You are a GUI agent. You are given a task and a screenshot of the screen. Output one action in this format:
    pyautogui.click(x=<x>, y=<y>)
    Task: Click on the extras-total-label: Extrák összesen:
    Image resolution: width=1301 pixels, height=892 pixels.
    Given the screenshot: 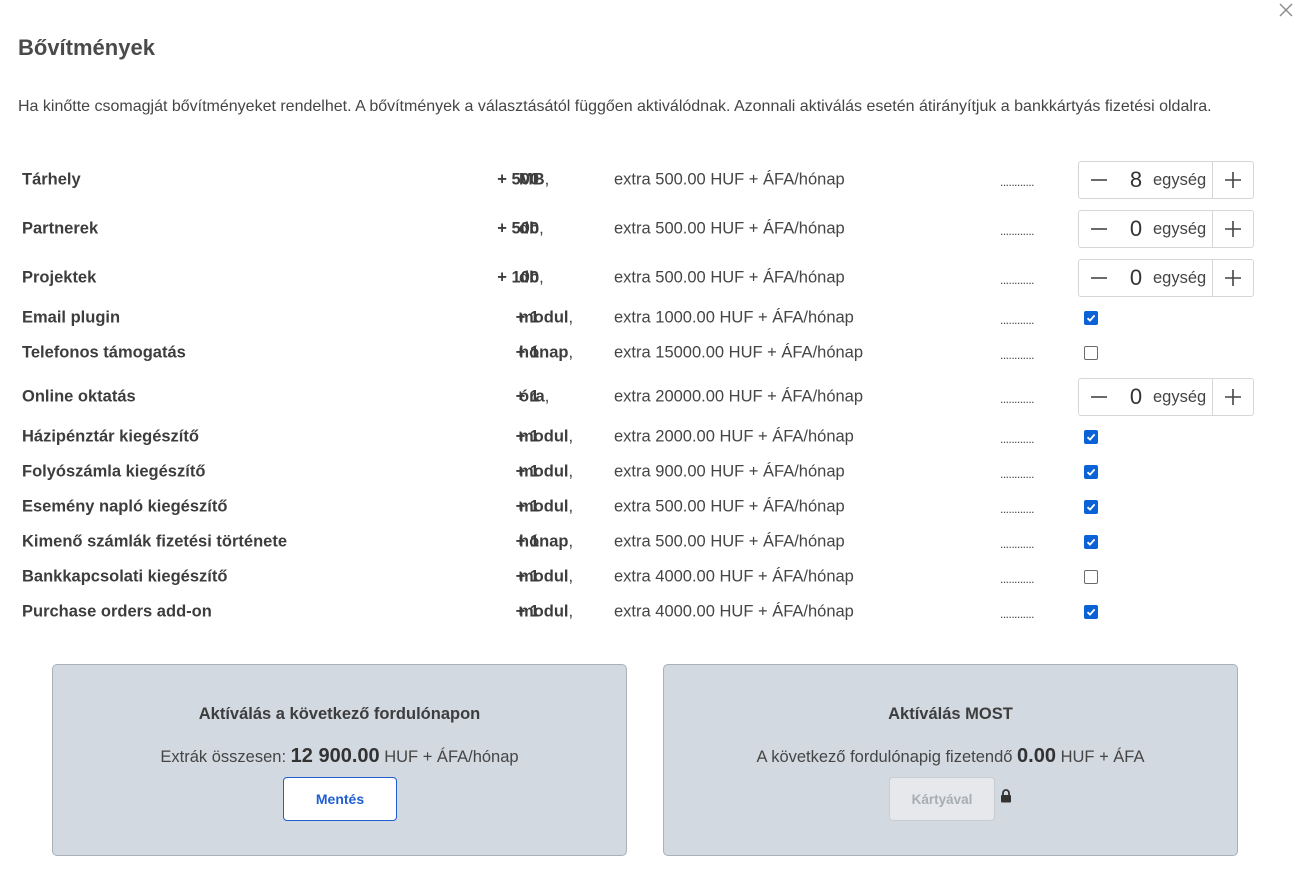 What is the action you would take?
    pyautogui.click(x=223, y=757)
    